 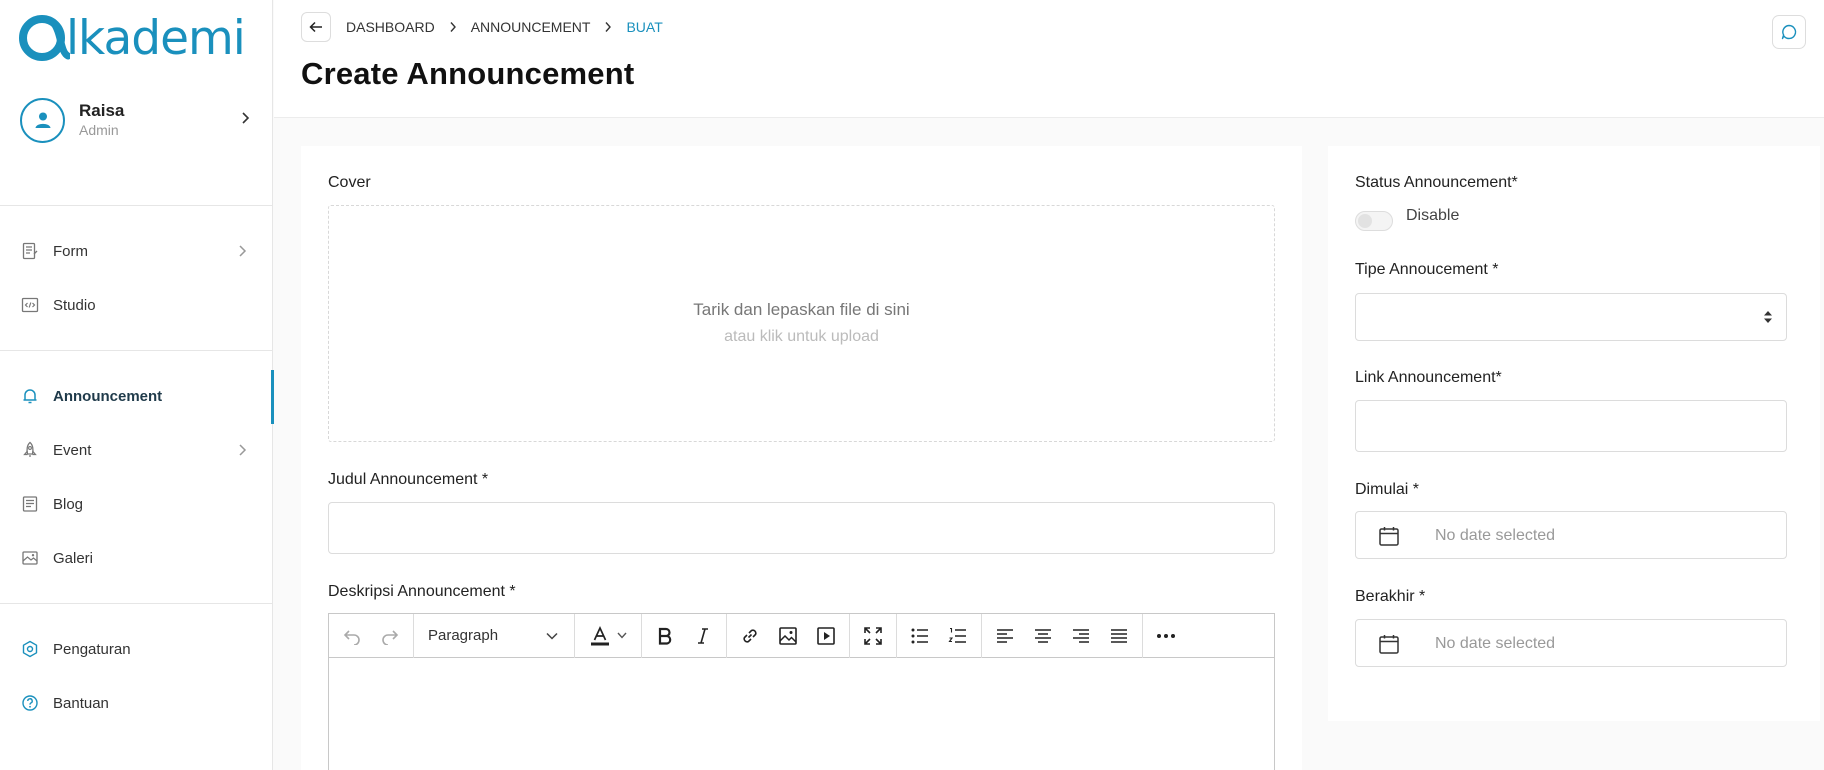 I want to click on user-profile: Raisa Admin, so click(x=135, y=120).